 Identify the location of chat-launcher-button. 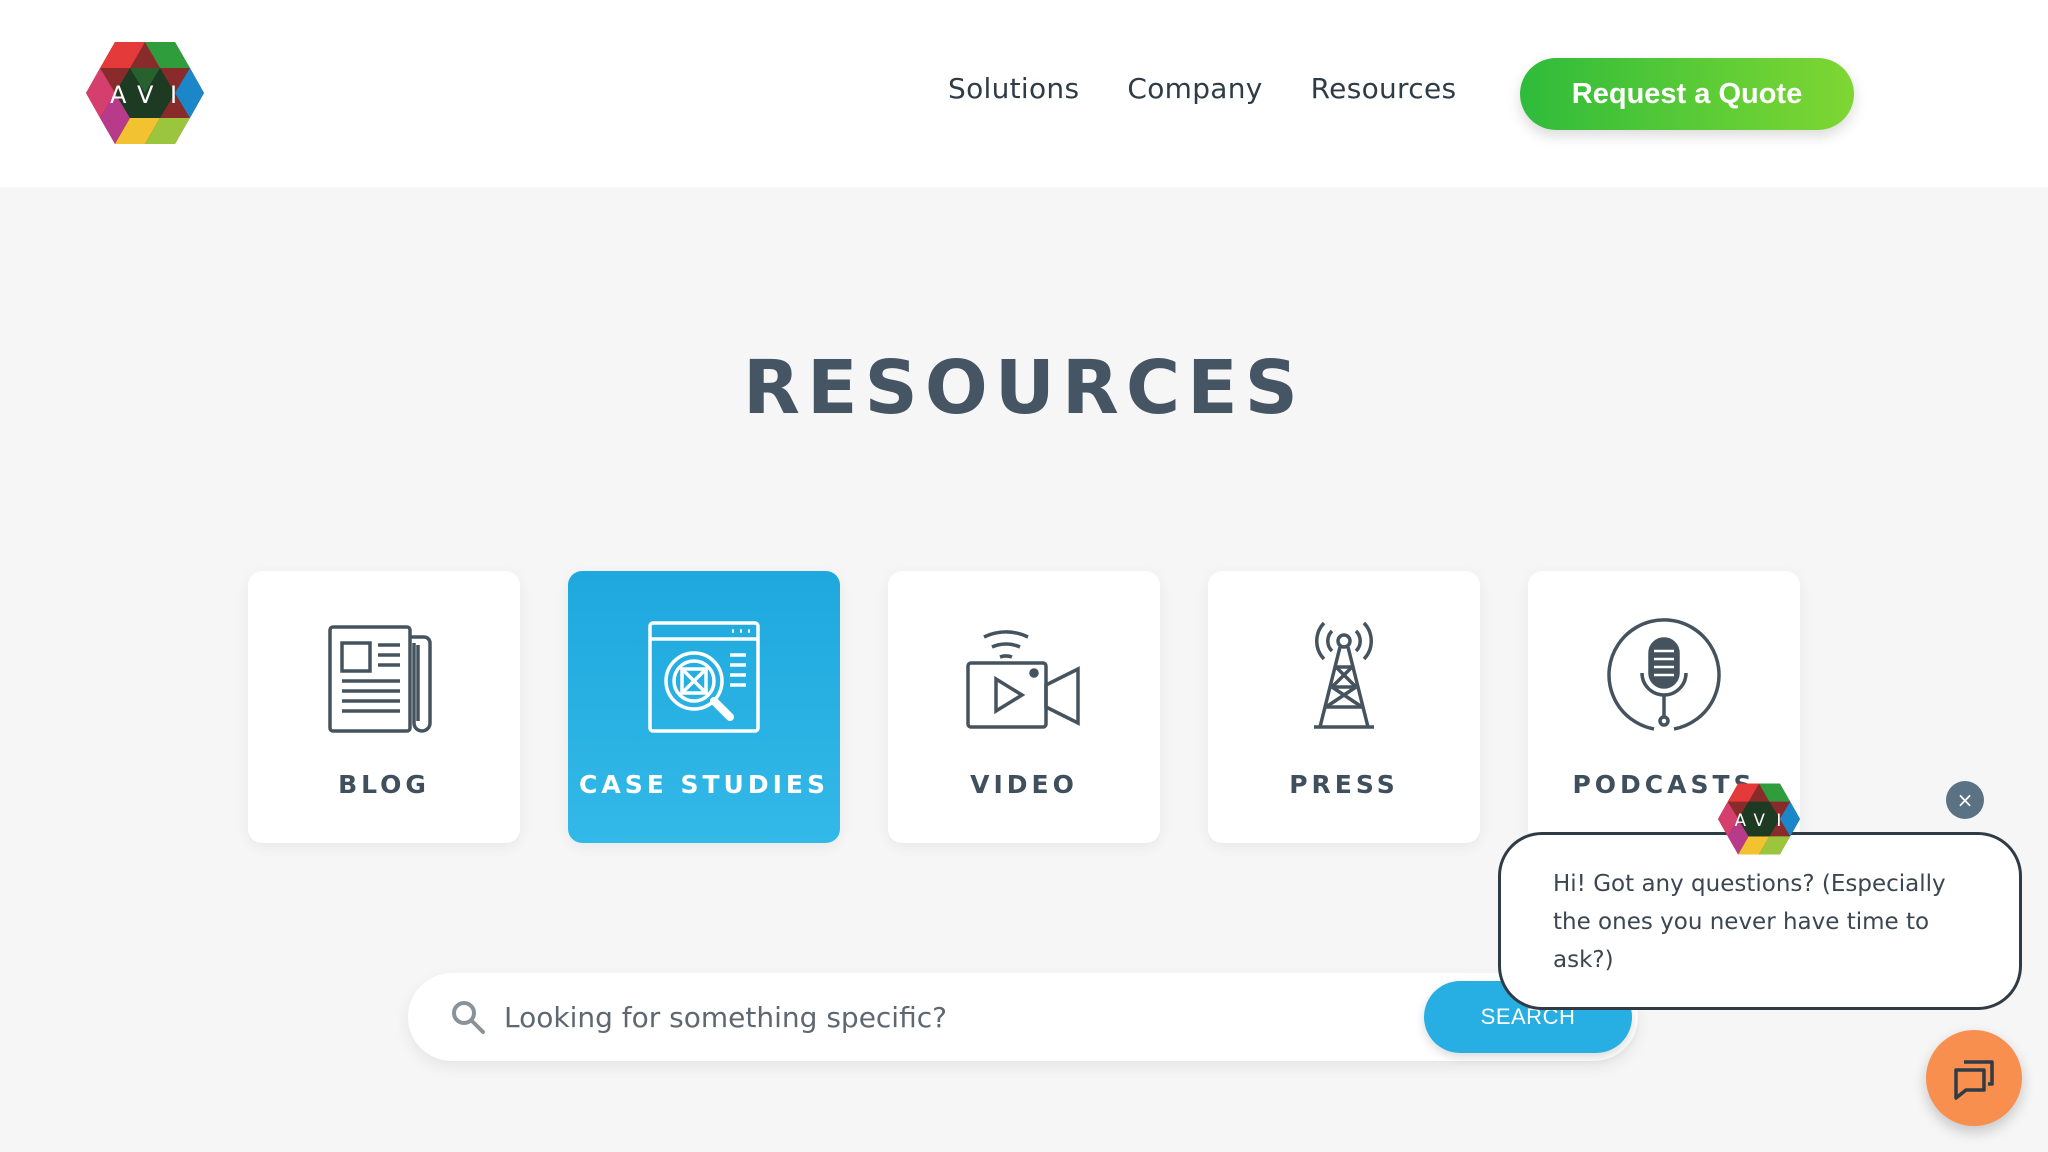
(1974, 1078).